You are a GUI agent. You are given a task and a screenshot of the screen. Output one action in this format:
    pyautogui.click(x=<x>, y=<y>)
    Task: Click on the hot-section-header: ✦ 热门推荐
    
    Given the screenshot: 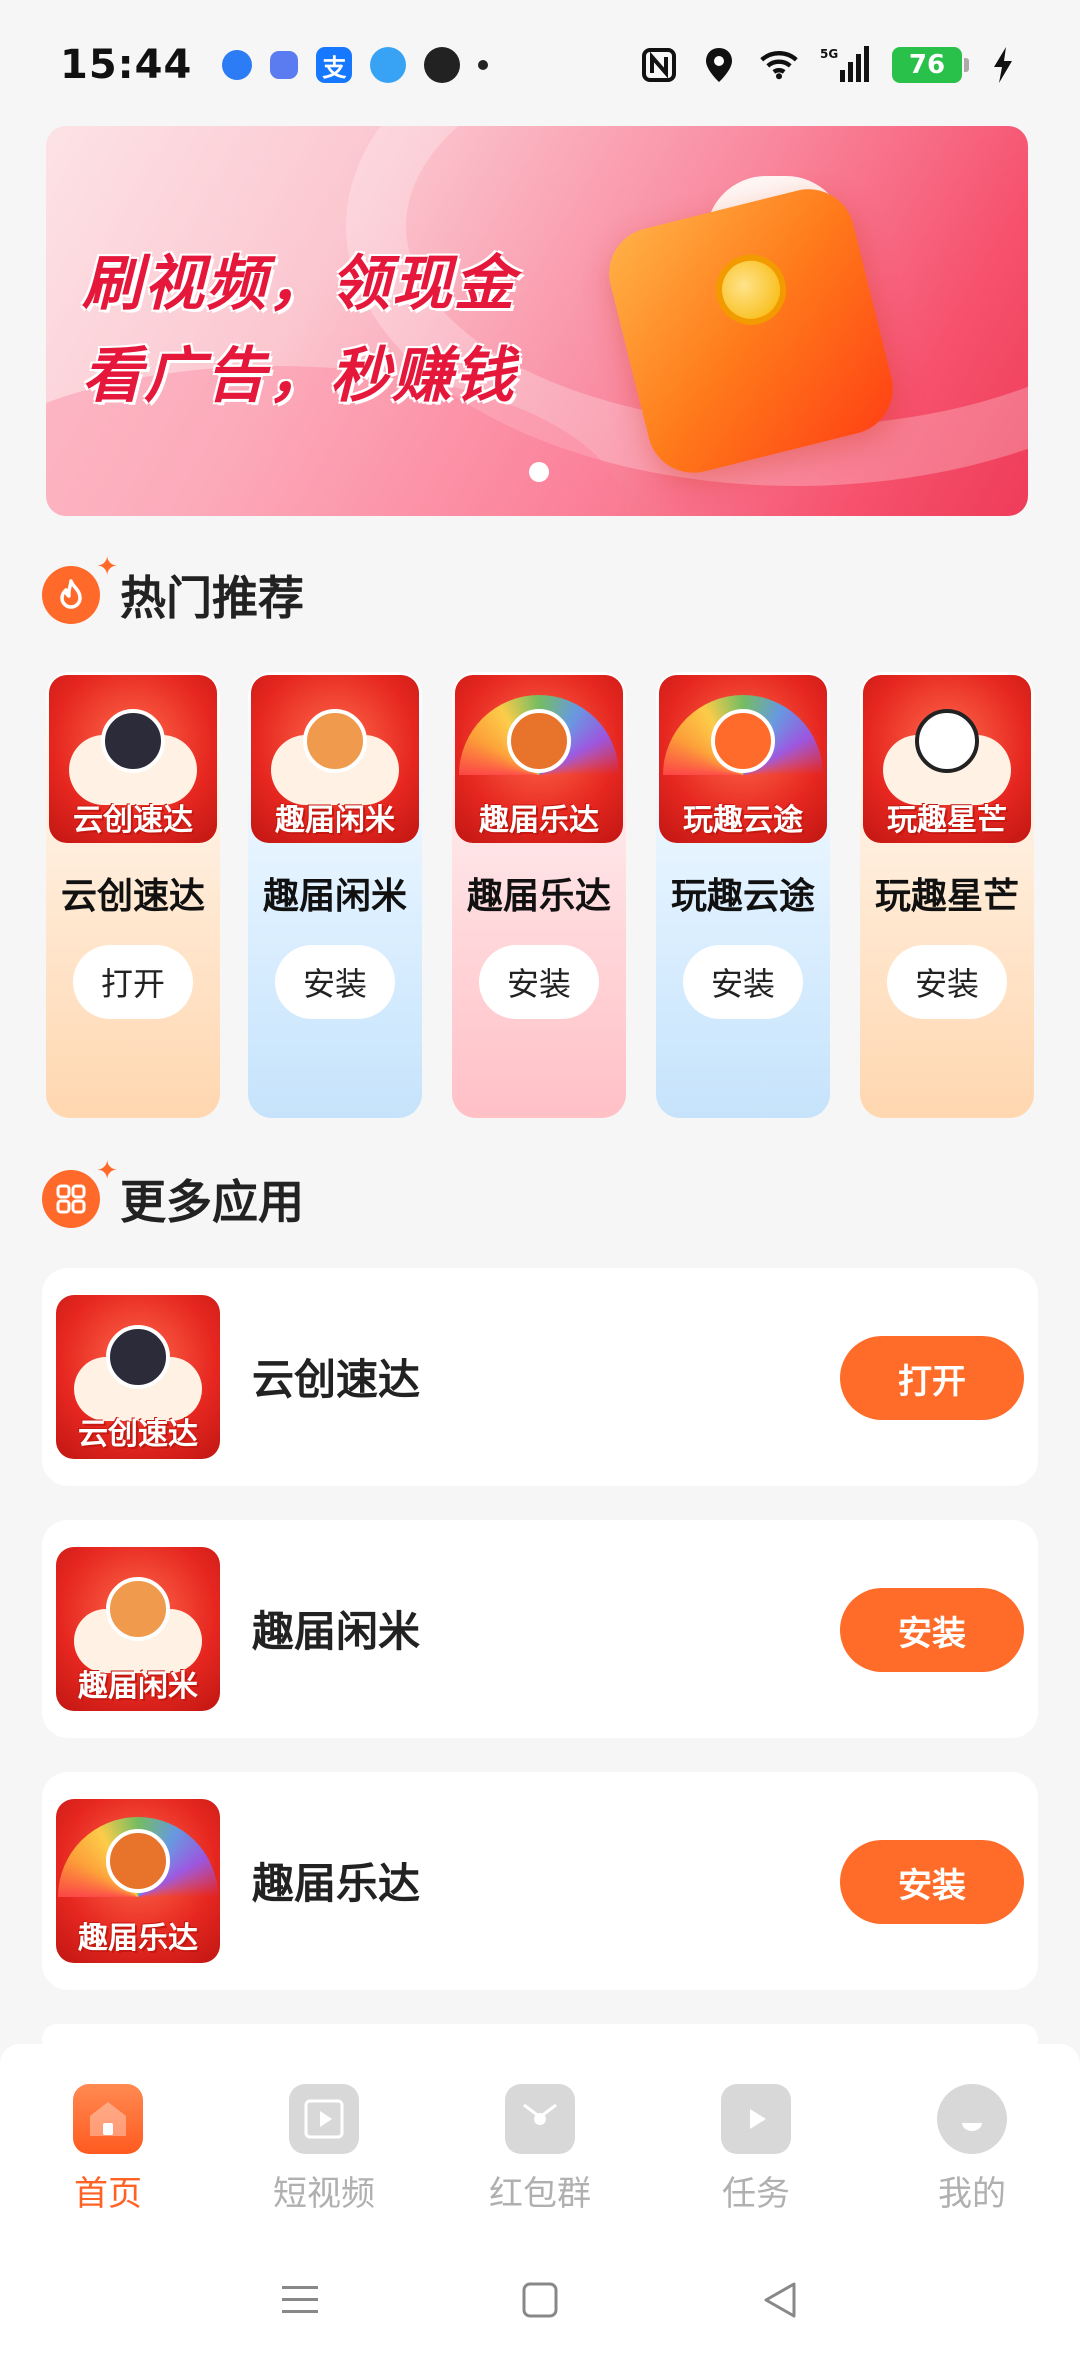 What is the action you would take?
    pyautogui.click(x=173, y=590)
    